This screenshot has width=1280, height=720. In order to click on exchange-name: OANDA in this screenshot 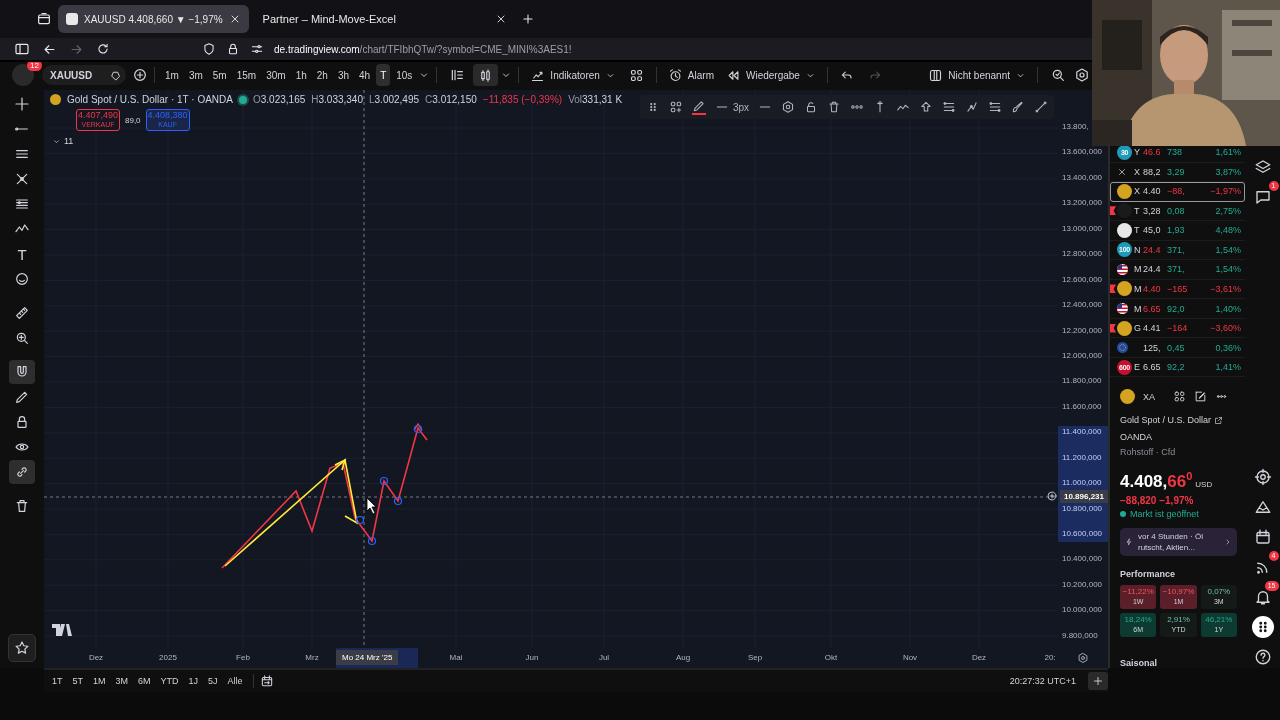, I will do `click(1136, 438)`.